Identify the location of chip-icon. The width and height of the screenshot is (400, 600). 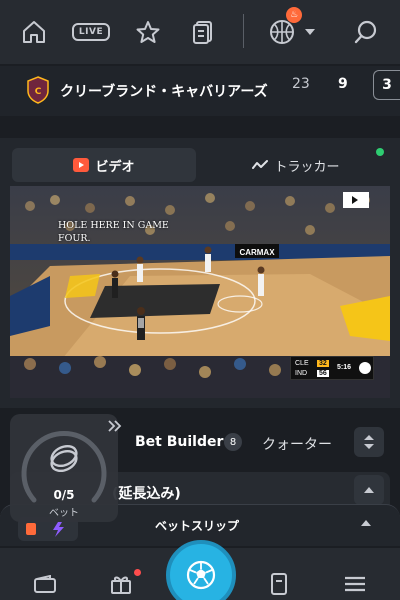
(64, 459).